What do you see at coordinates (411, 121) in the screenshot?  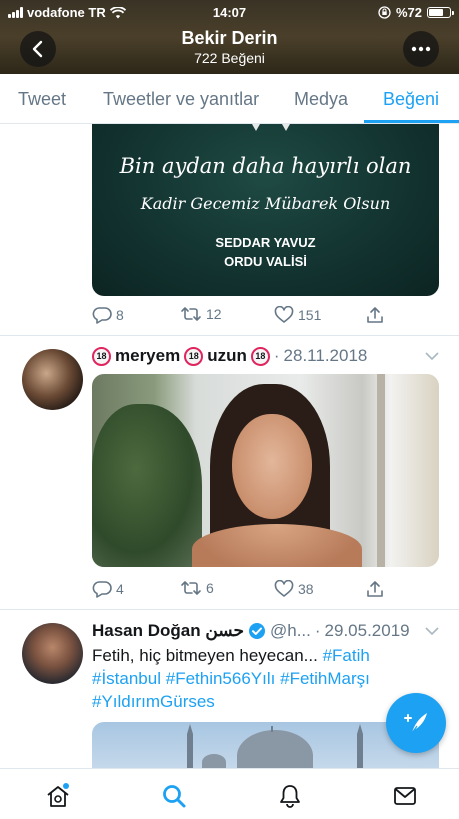 I see `active-tab-indicator` at bounding box center [411, 121].